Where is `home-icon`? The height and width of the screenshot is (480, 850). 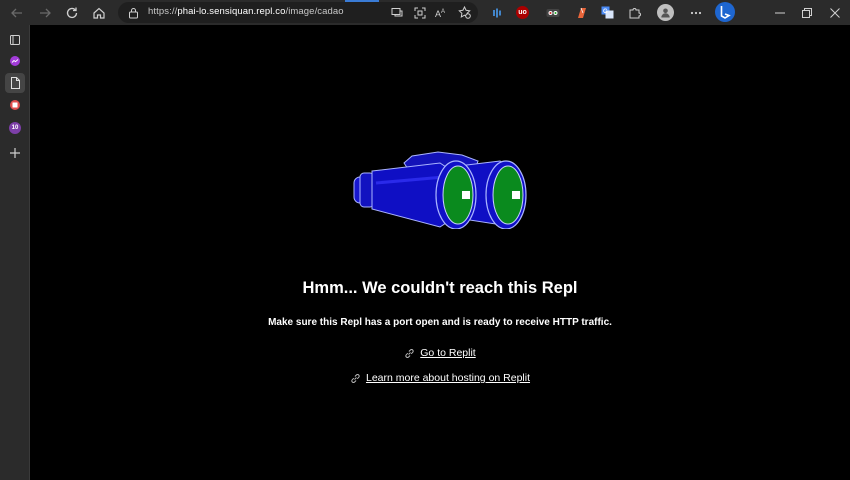
home-icon is located at coordinates (99, 13).